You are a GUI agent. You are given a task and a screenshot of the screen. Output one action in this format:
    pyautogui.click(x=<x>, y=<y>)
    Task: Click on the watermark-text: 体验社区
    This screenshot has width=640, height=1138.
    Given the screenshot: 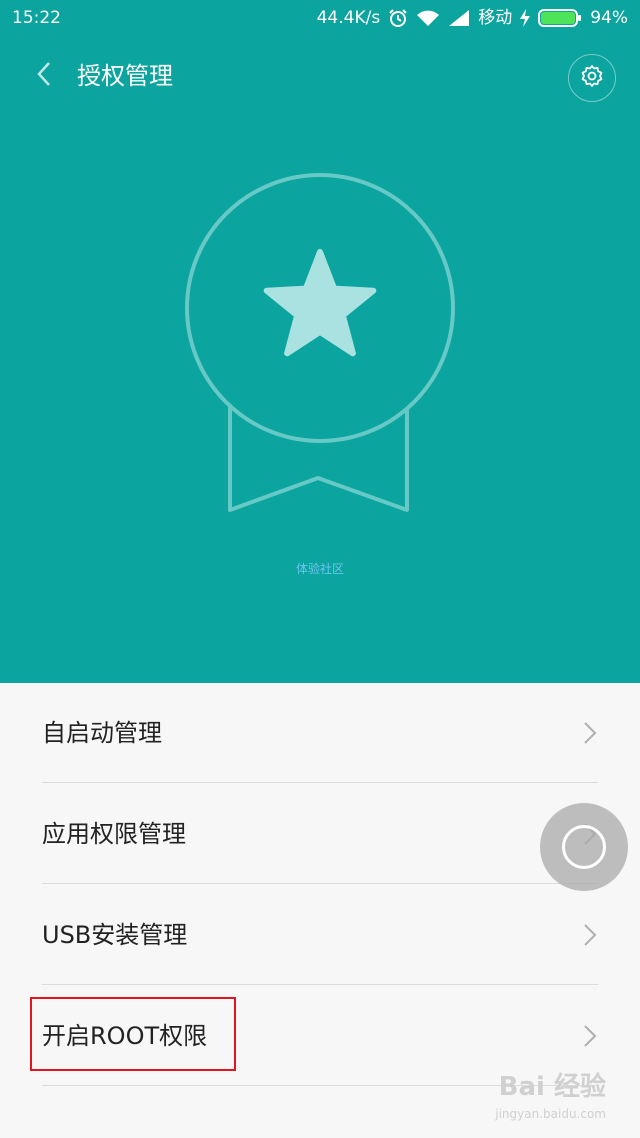 What is the action you would take?
    pyautogui.click(x=319, y=569)
    